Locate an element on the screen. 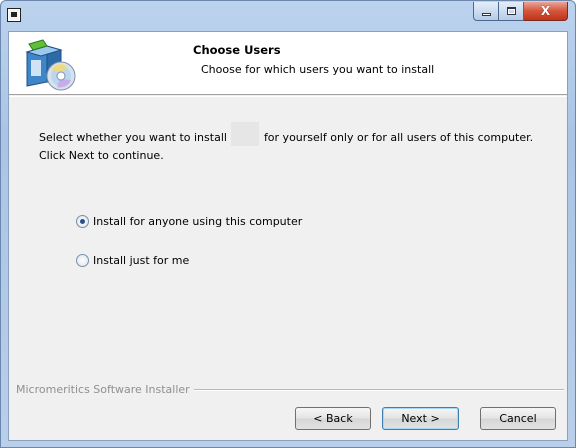 Image resolution: width=576 pixels, height=448 pixels. caption-buttons: X is located at coordinates (520, 11).